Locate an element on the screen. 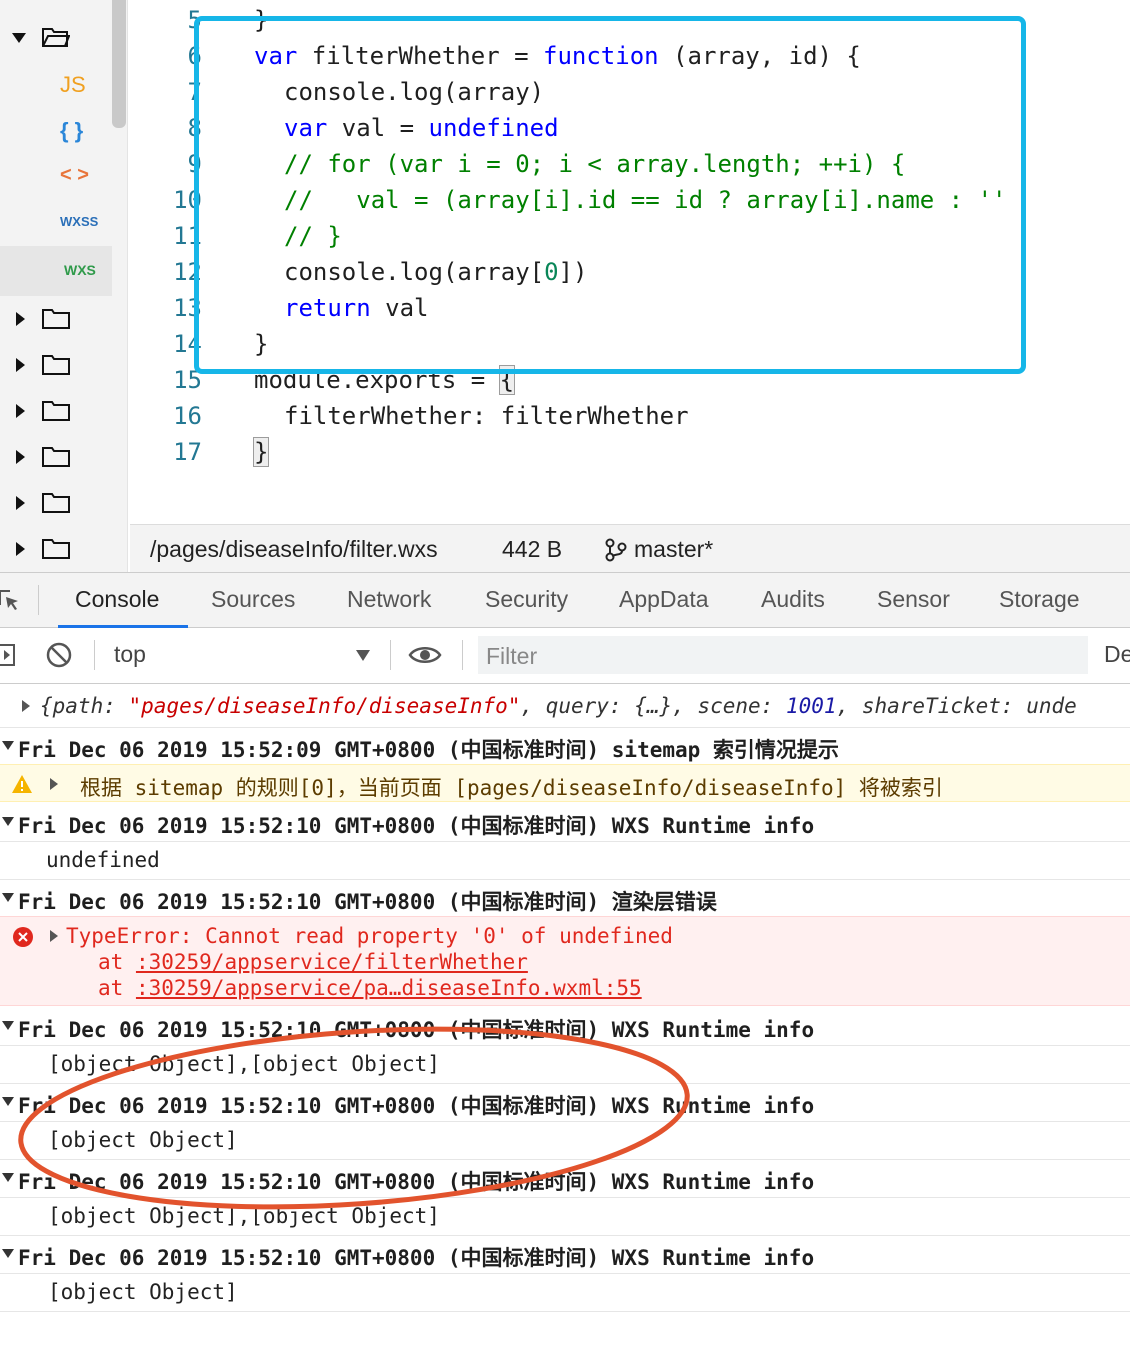 The width and height of the screenshot is (1130, 1352). log-levels-dropdown: De is located at coordinates (1117, 654).